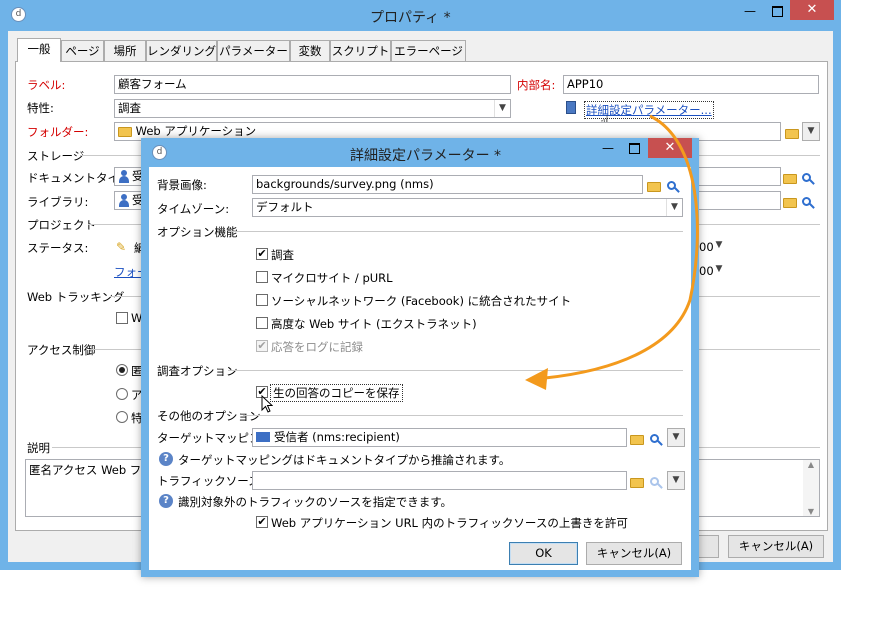 The width and height of the screenshot is (883, 619). What do you see at coordinates (612, 252) in the screenshot?
I see `annotation-arrow` at bounding box center [612, 252].